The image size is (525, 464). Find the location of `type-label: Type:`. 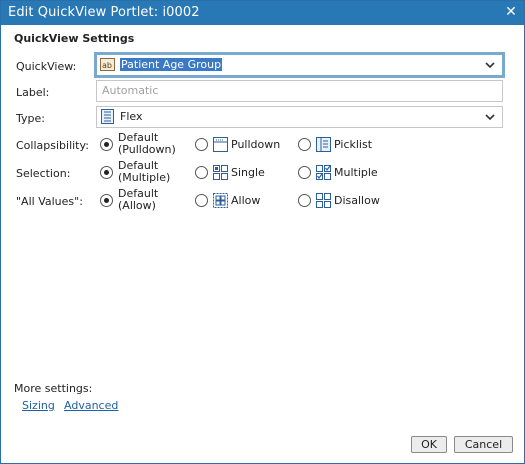

type-label: Type: is located at coordinates (30, 118).